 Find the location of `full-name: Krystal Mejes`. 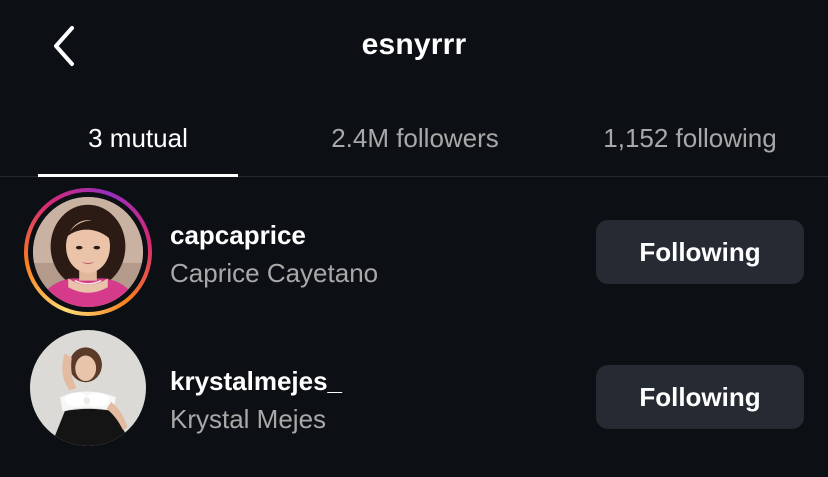

full-name: Krystal Mejes is located at coordinates (248, 419).